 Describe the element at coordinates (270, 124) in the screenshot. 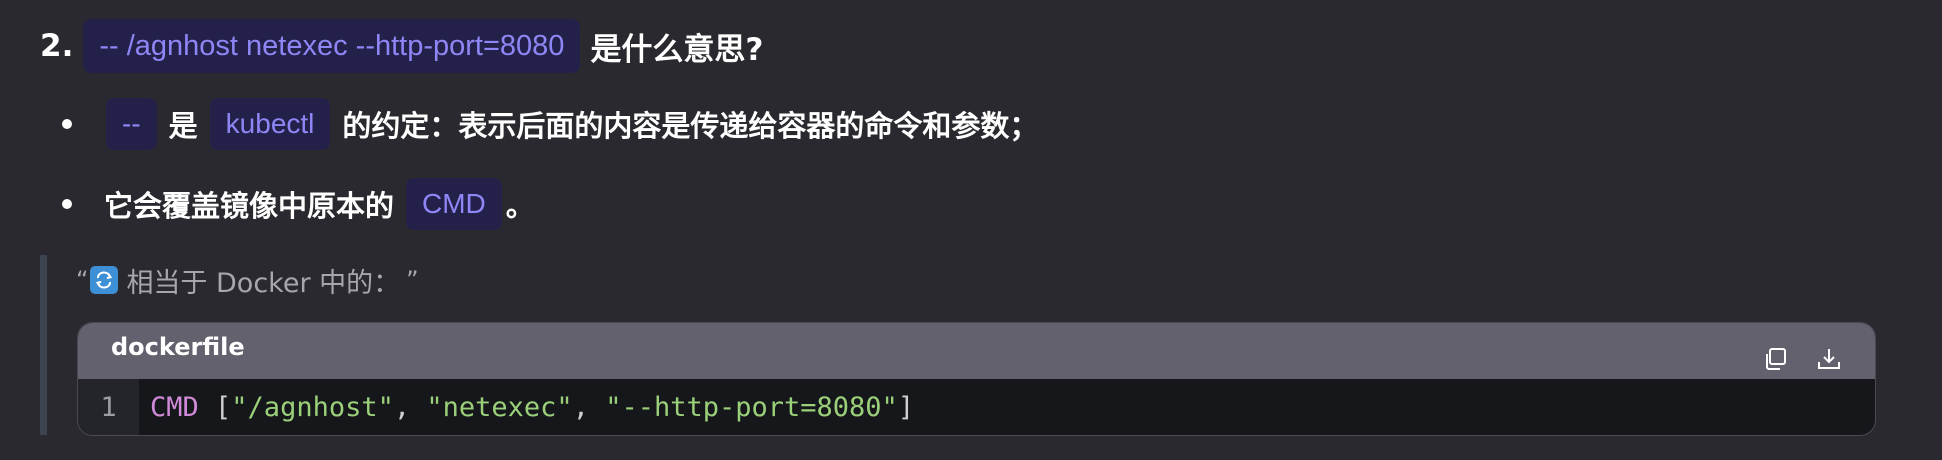

I see `inline-code-kubectl: kubectl` at that location.